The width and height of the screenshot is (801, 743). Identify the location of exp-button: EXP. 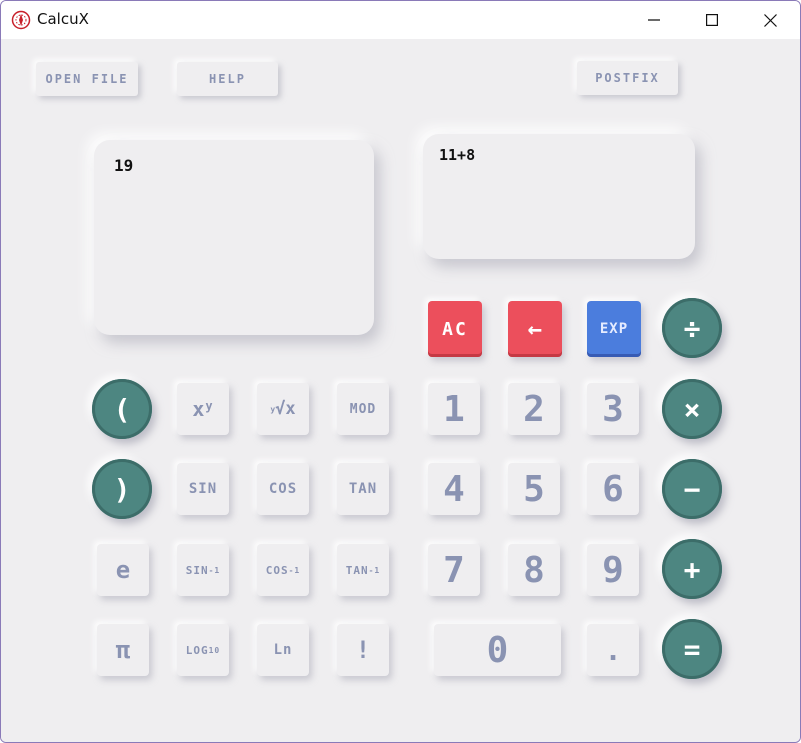
(614, 329).